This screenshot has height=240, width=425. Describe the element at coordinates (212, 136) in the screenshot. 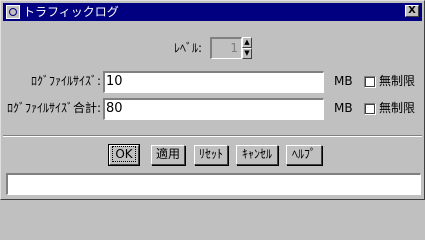

I see `separator` at that location.